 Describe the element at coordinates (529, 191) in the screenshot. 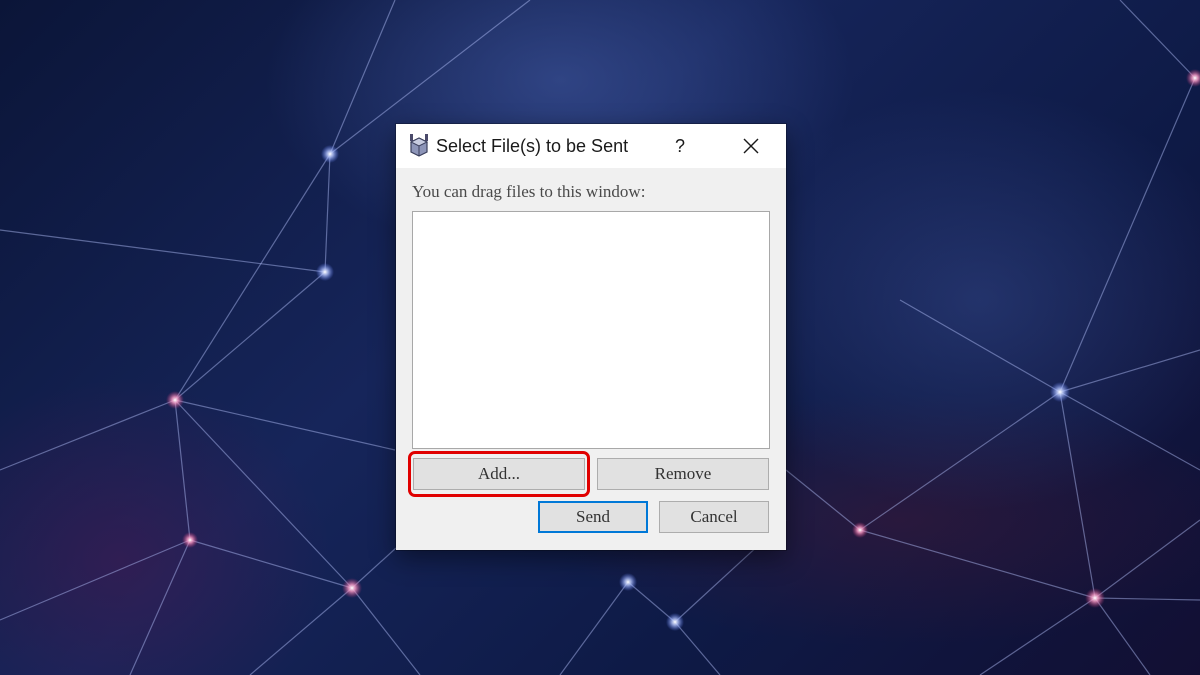

I see `drag-hint-label: You can drag files to this window:` at that location.